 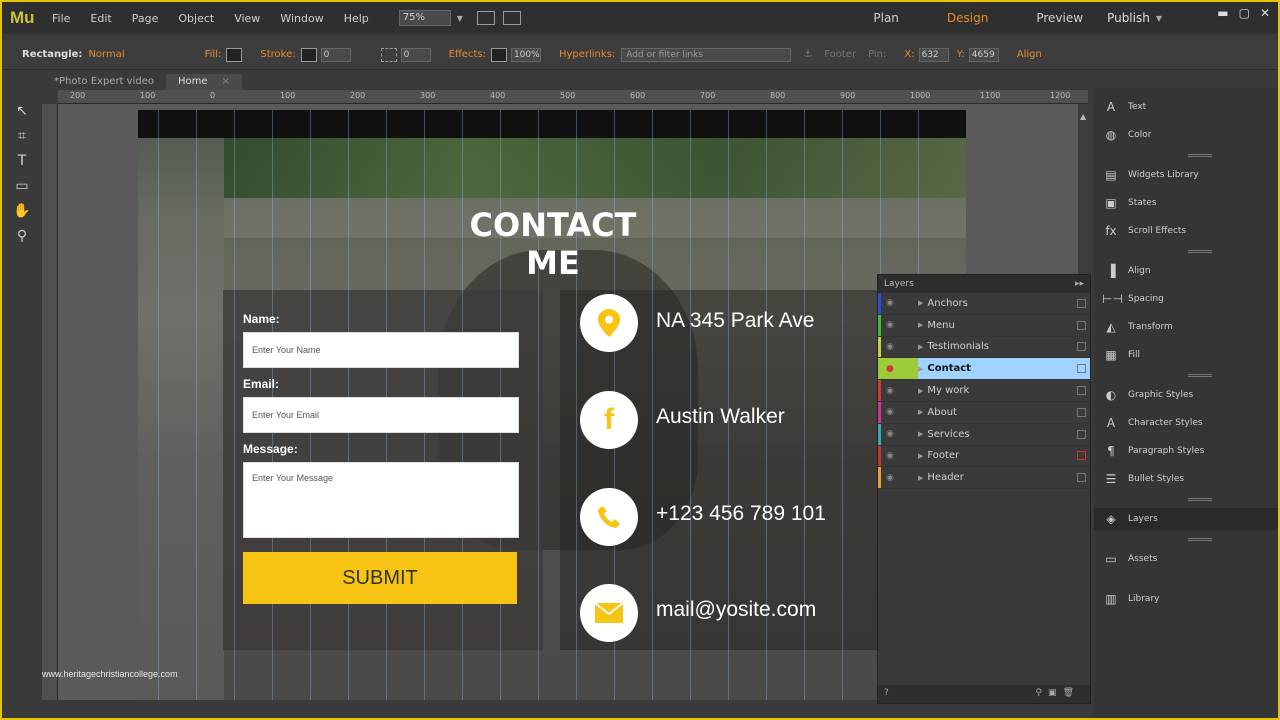 What do you see at coordinates (247, 18) in the screenshot?
I see `menu-view: View` at bounding box center [247, 18].